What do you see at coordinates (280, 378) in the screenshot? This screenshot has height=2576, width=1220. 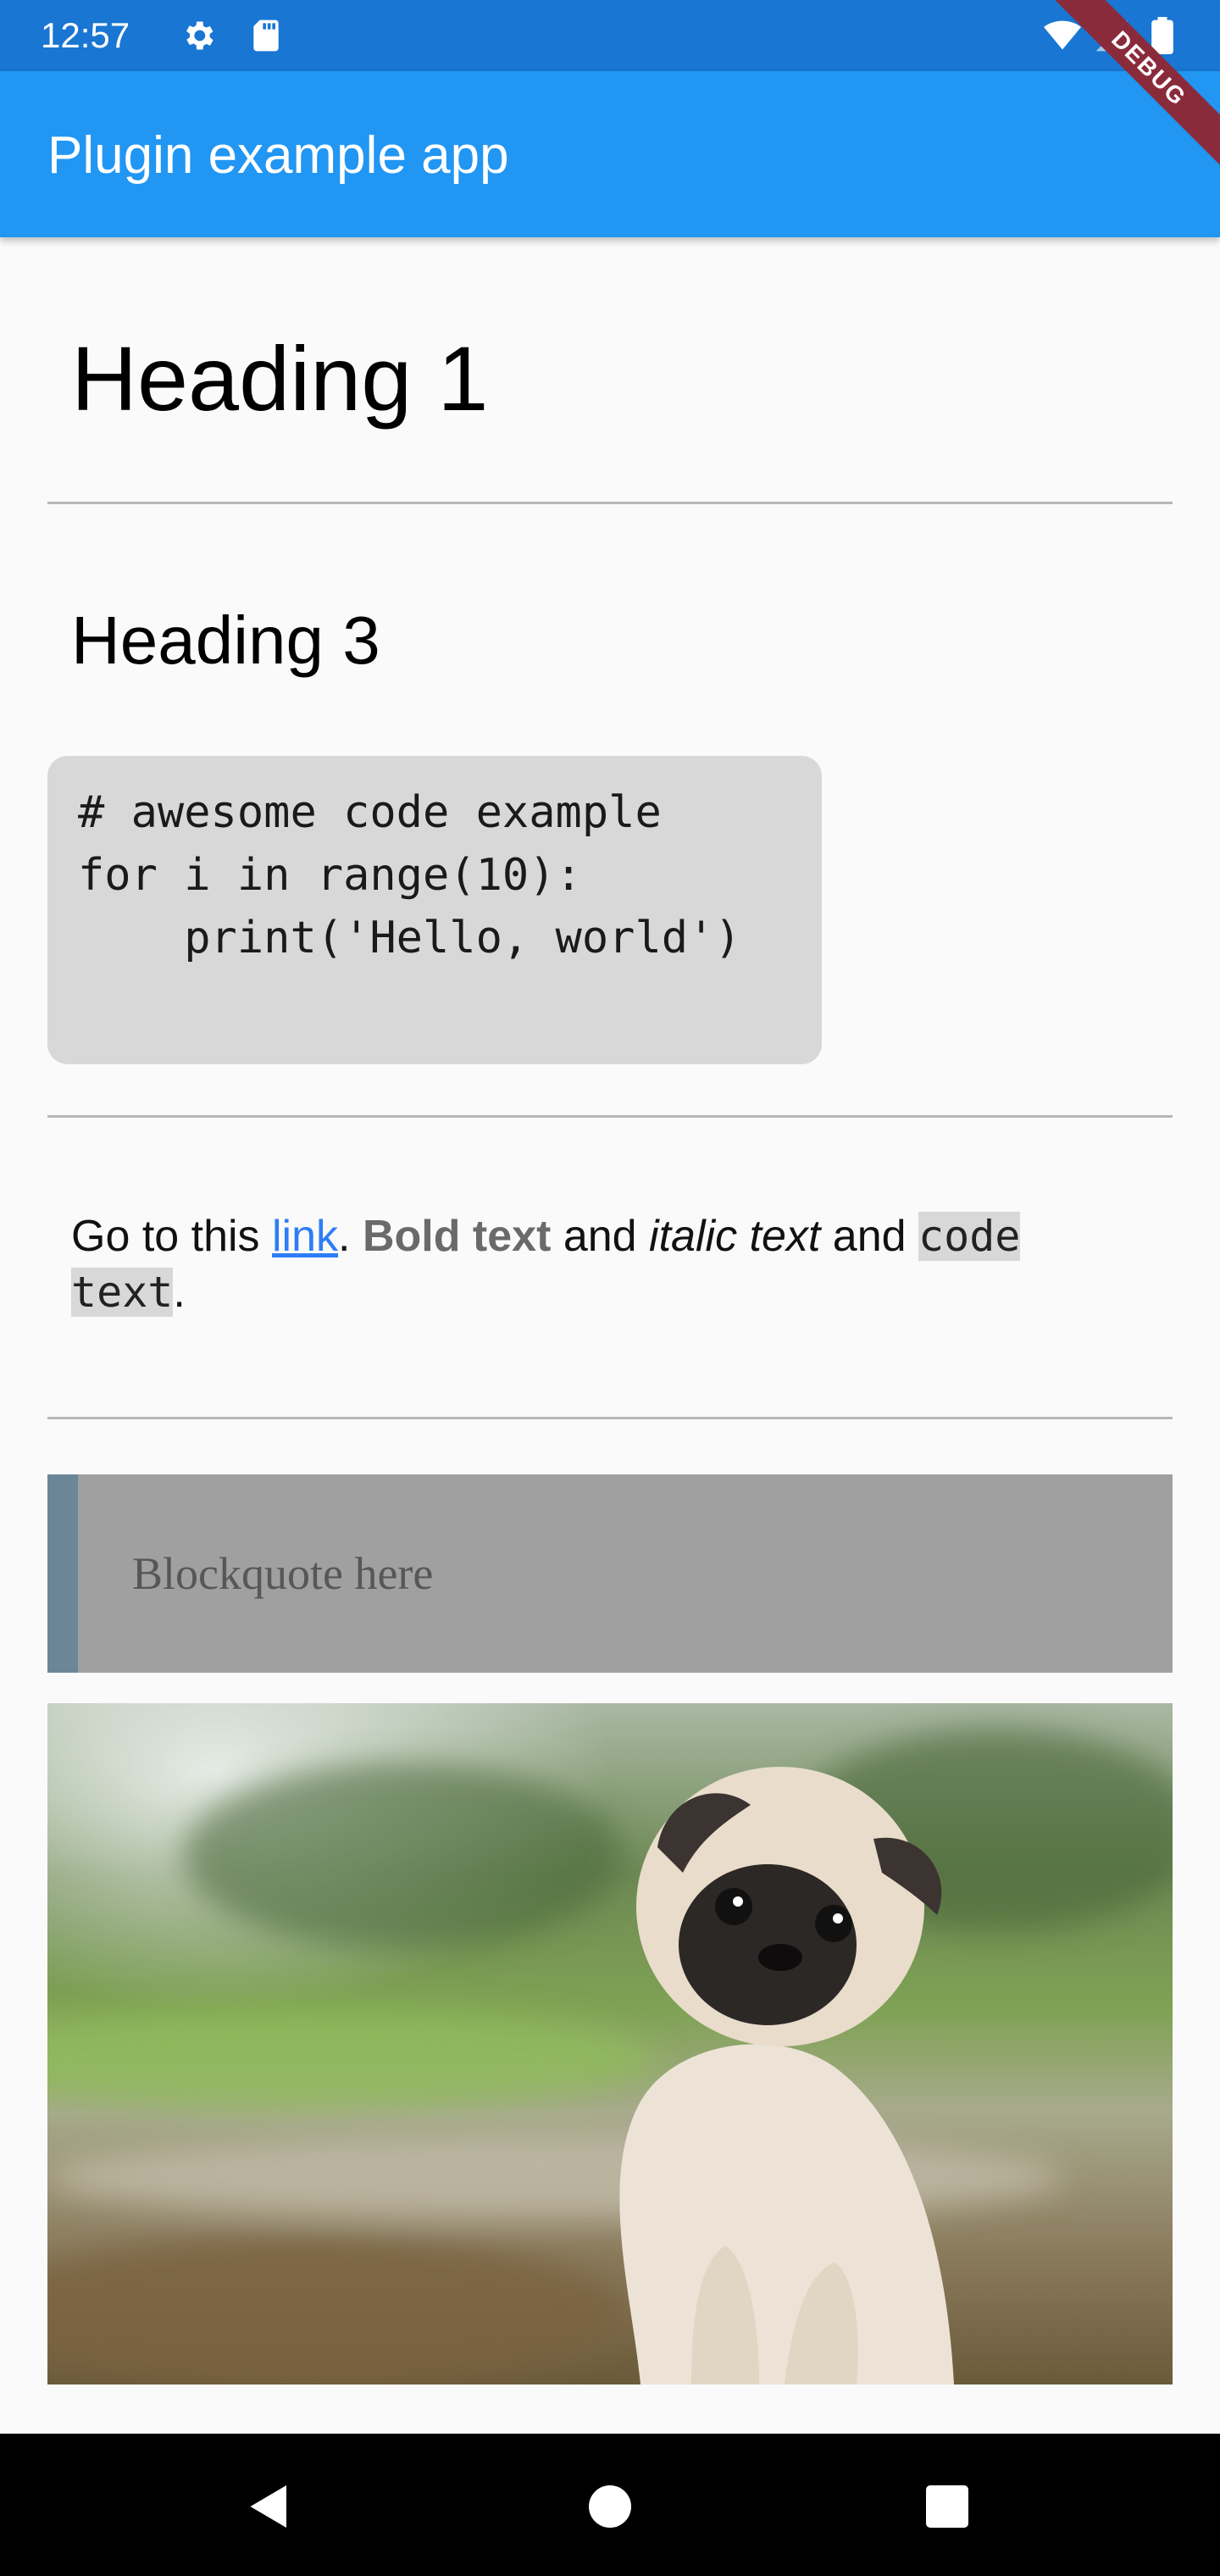 I see `heading-1: Heading 1` at bounding box center [280, 378].